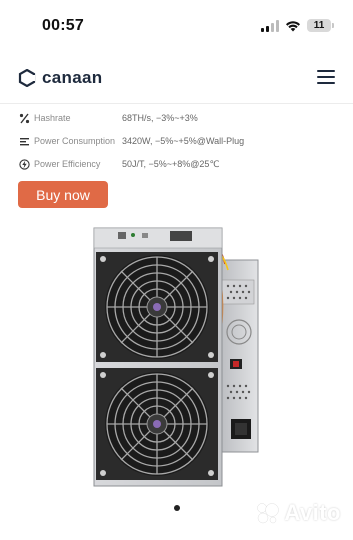 This screenshot has width=353, height=540. Describe the element at coordinates (157, 424) in the screenshot. I see `cooling-fan-bottom` at that location.